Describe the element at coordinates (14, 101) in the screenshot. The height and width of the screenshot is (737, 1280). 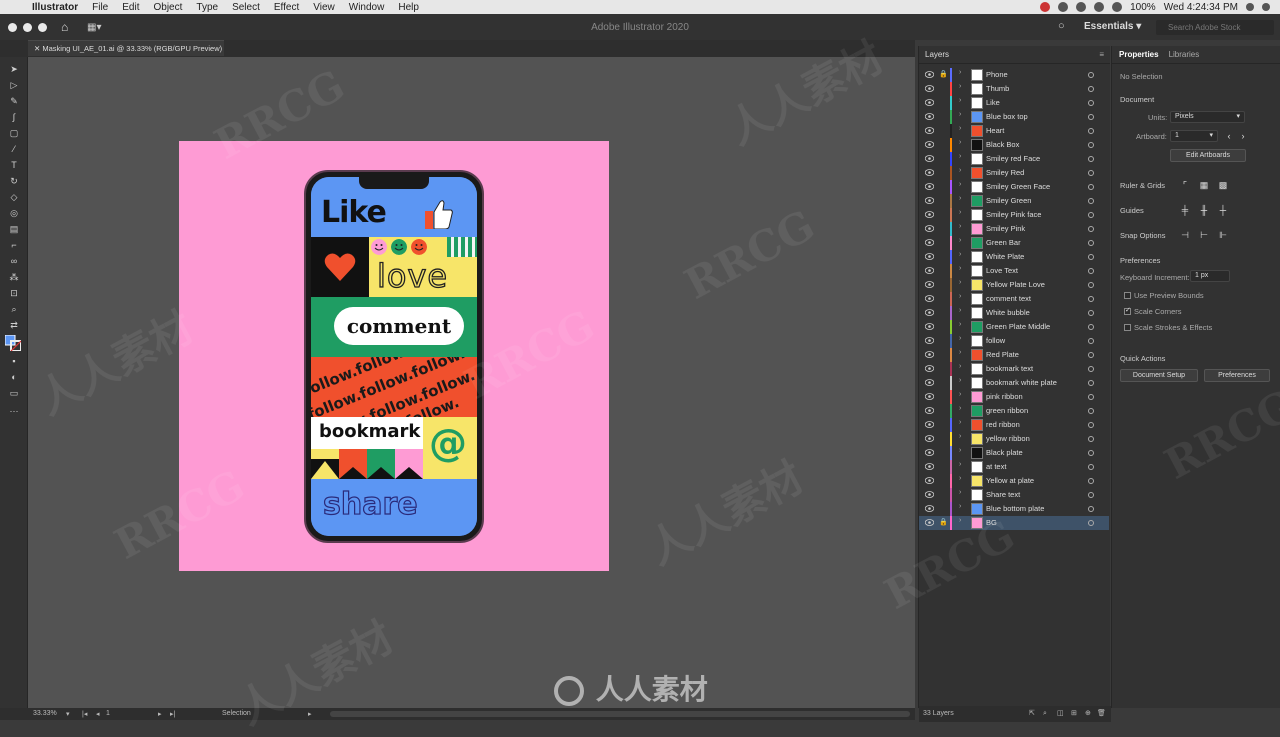
I see `pen-tool-icon: ✎` at that location.